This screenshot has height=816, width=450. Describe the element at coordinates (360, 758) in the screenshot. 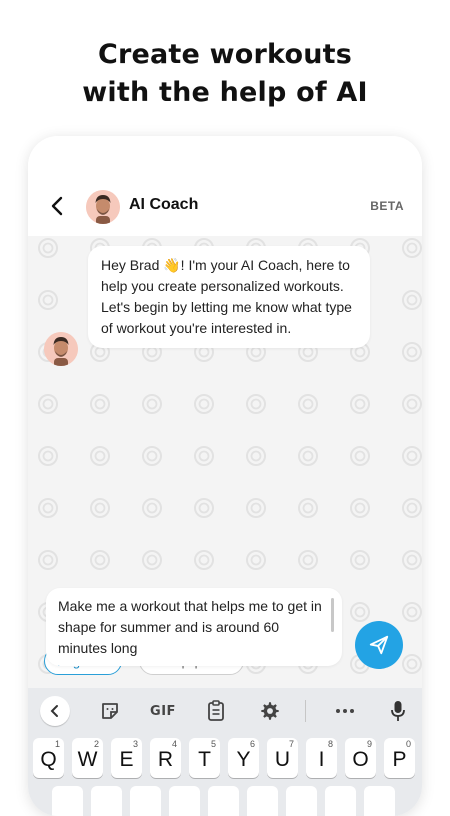

I see `key-o: 9O` at that location.